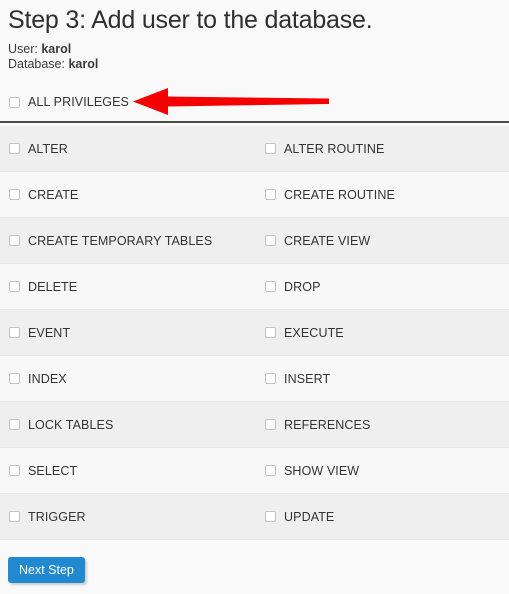 The width and height of the screenshot is (509, 594). Describe the element at coordinates (190, 20) in the screenshot. I see `page-title: Step 3: Add user to the database.` at that location.